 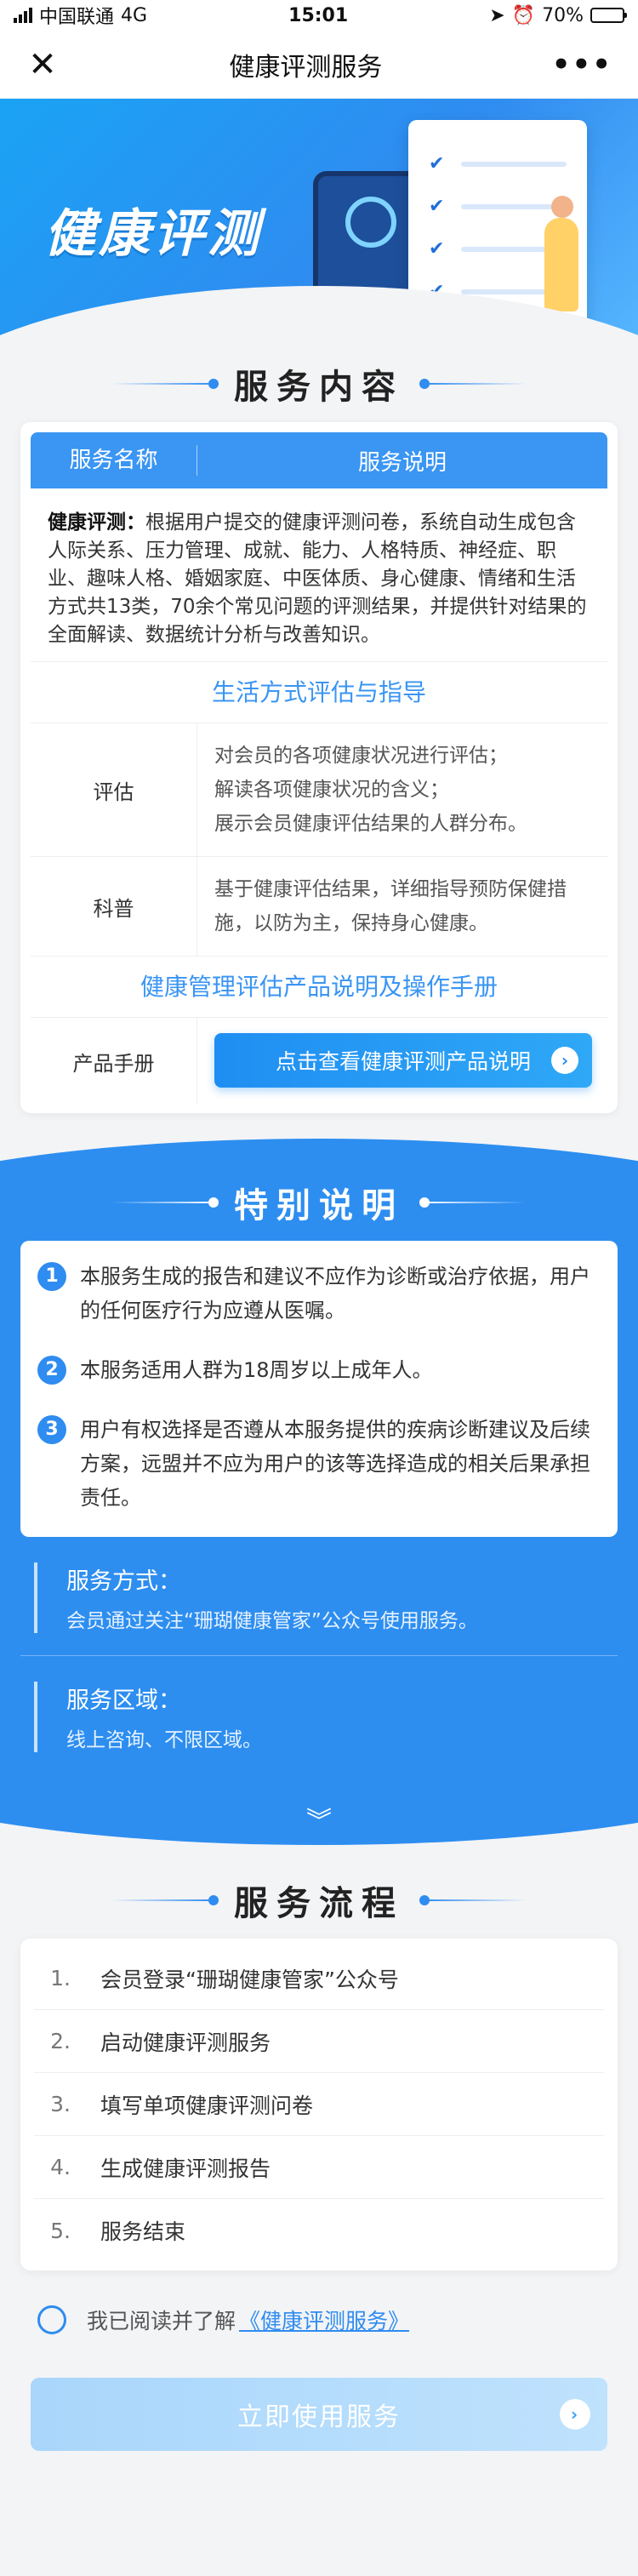 I want to click on status-bar: 中国联通 4G 15:01 ➤ ⏰ 70%, so click(x=319, y=15).